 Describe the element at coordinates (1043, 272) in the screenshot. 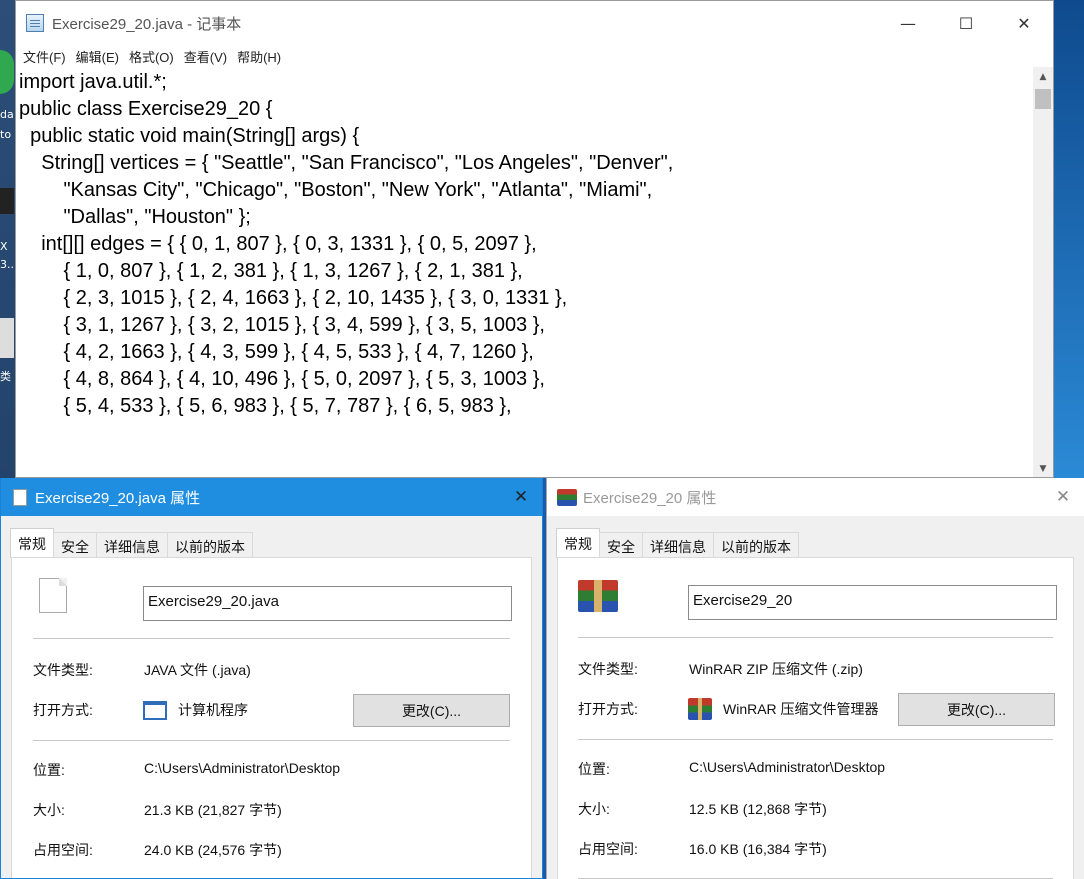

I see `vertical-scrollbar: ▲ ▼` at that location.